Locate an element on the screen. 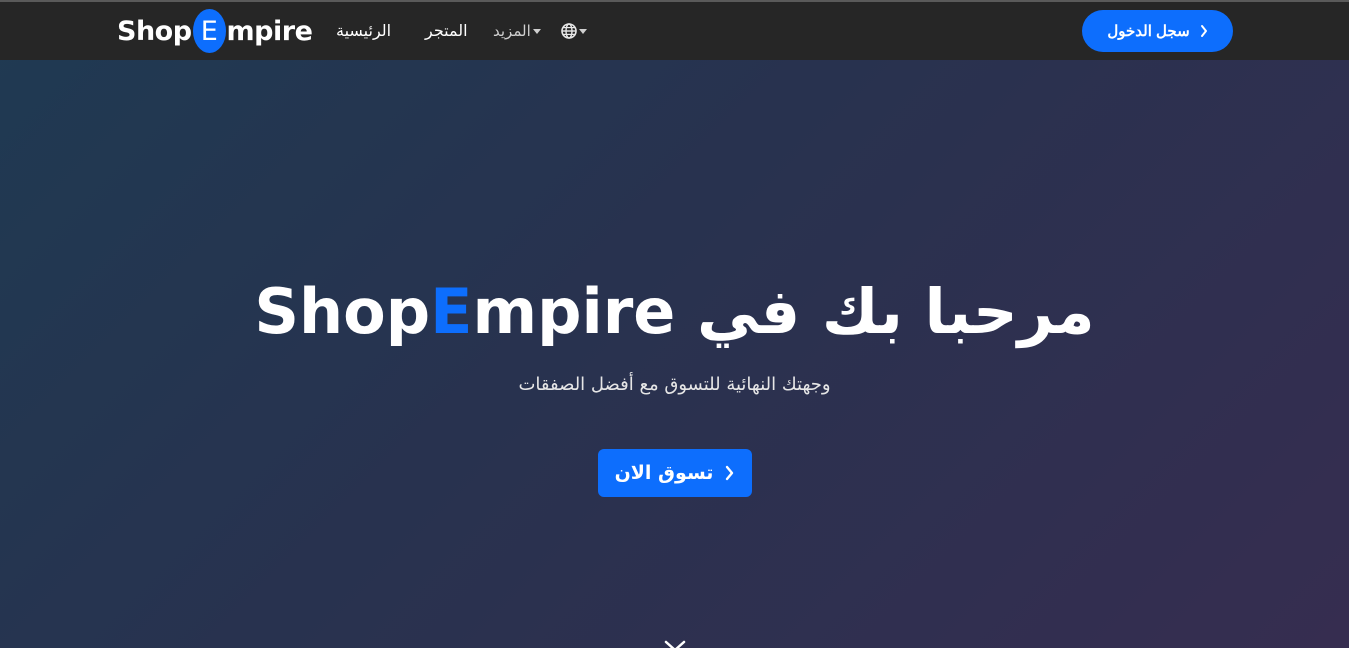 Image resolution: width=1349 pixels, height=648 pixels. nav-dropdown-more: المزيد is located at coordinates (517, 31).